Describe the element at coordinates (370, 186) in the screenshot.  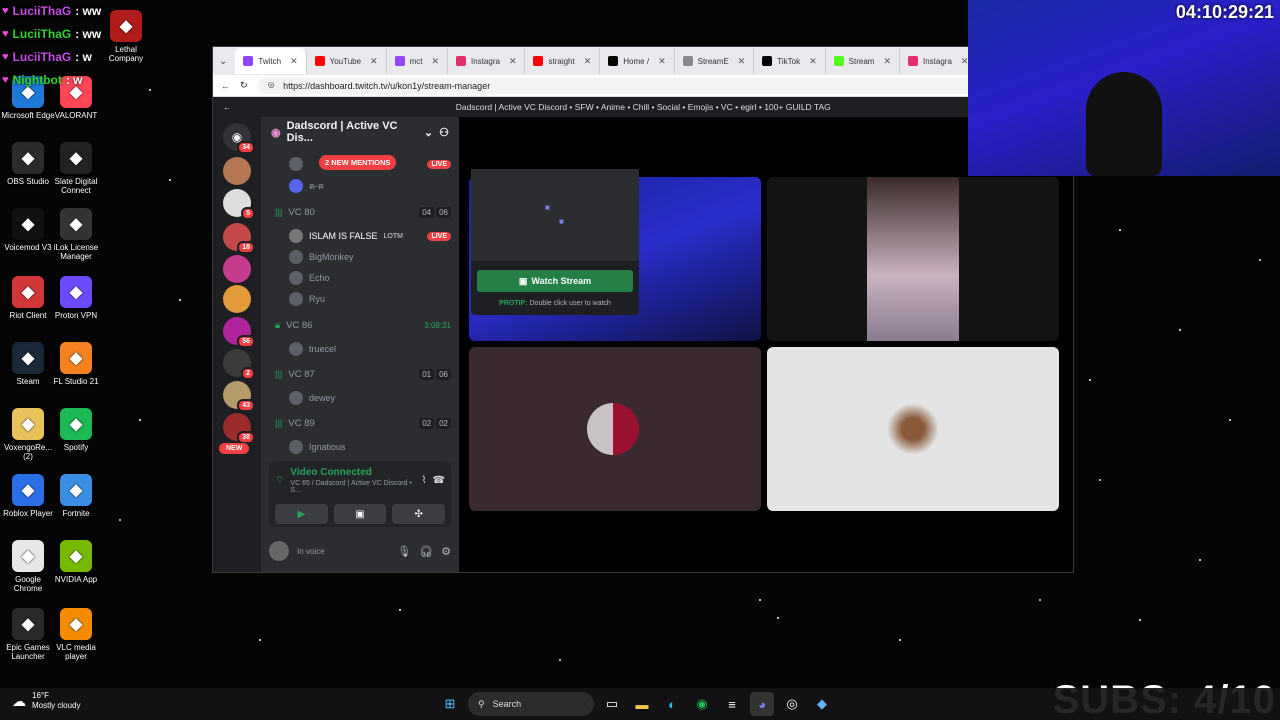
I see `member-row: ค-ค` at that location.